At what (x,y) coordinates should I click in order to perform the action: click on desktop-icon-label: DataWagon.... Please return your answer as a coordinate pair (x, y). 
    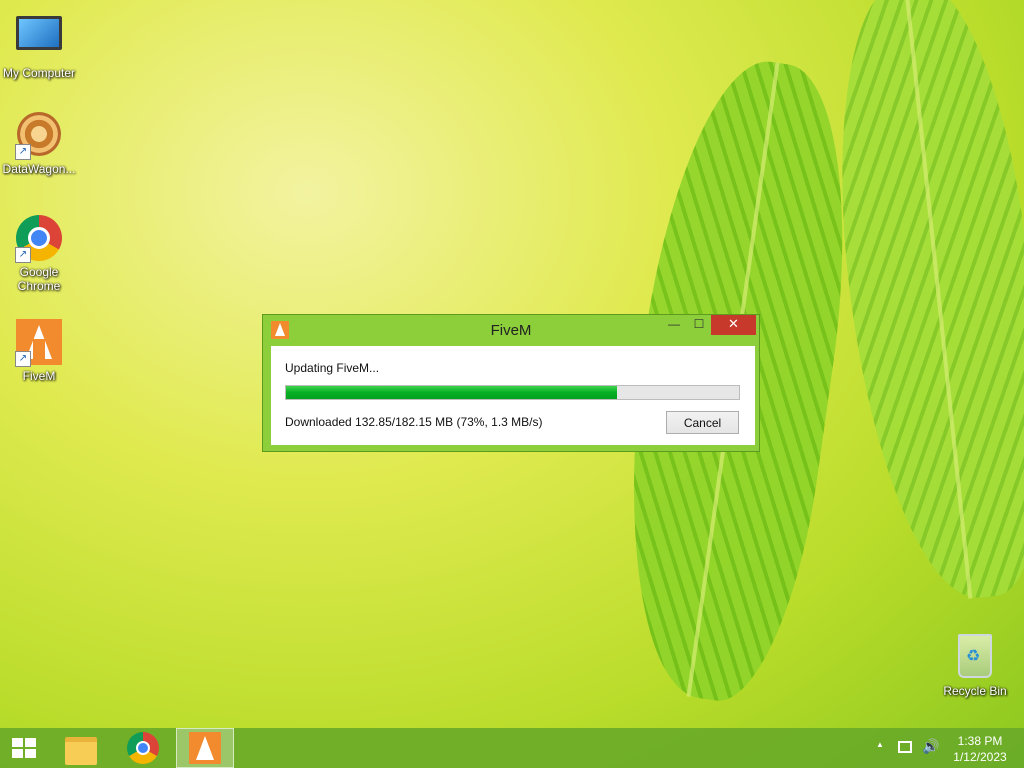
    Looking at the image, I should click on (39, 169).